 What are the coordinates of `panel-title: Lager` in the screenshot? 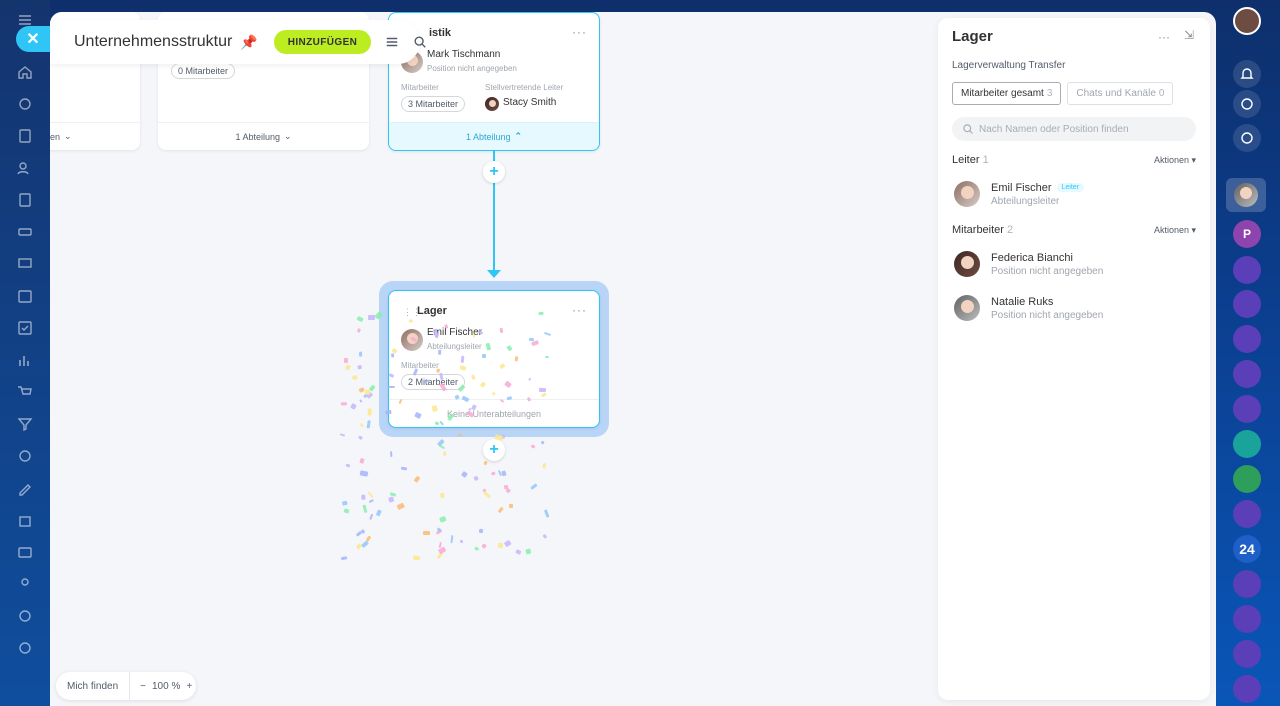 It's located at (972, 36).